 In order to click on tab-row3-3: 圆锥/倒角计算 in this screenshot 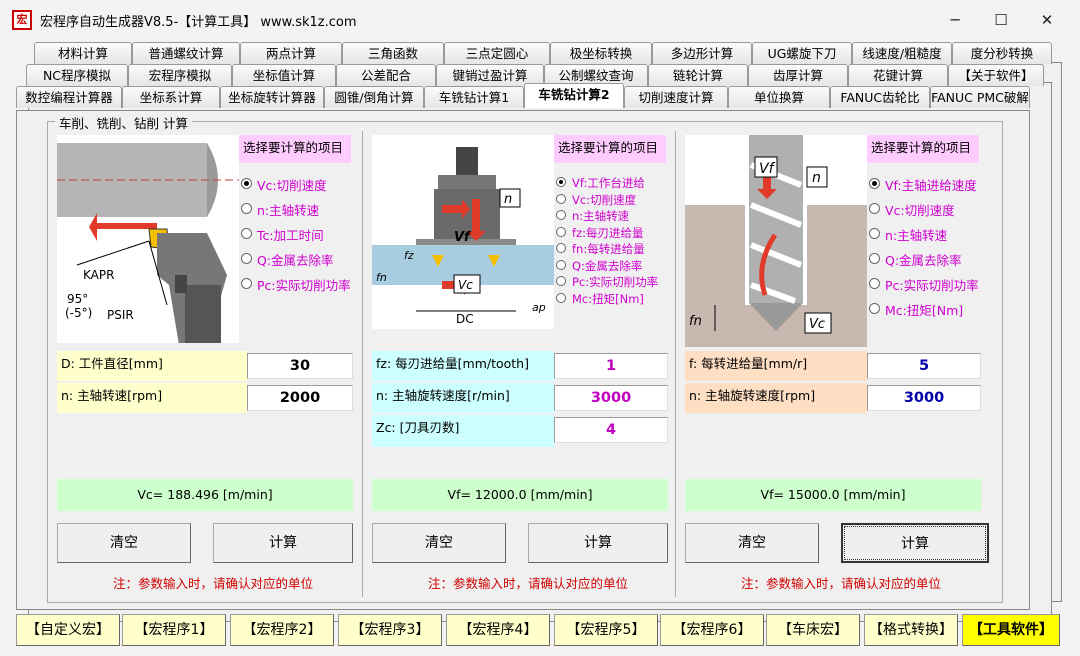, I will do `click(374, 97)`.